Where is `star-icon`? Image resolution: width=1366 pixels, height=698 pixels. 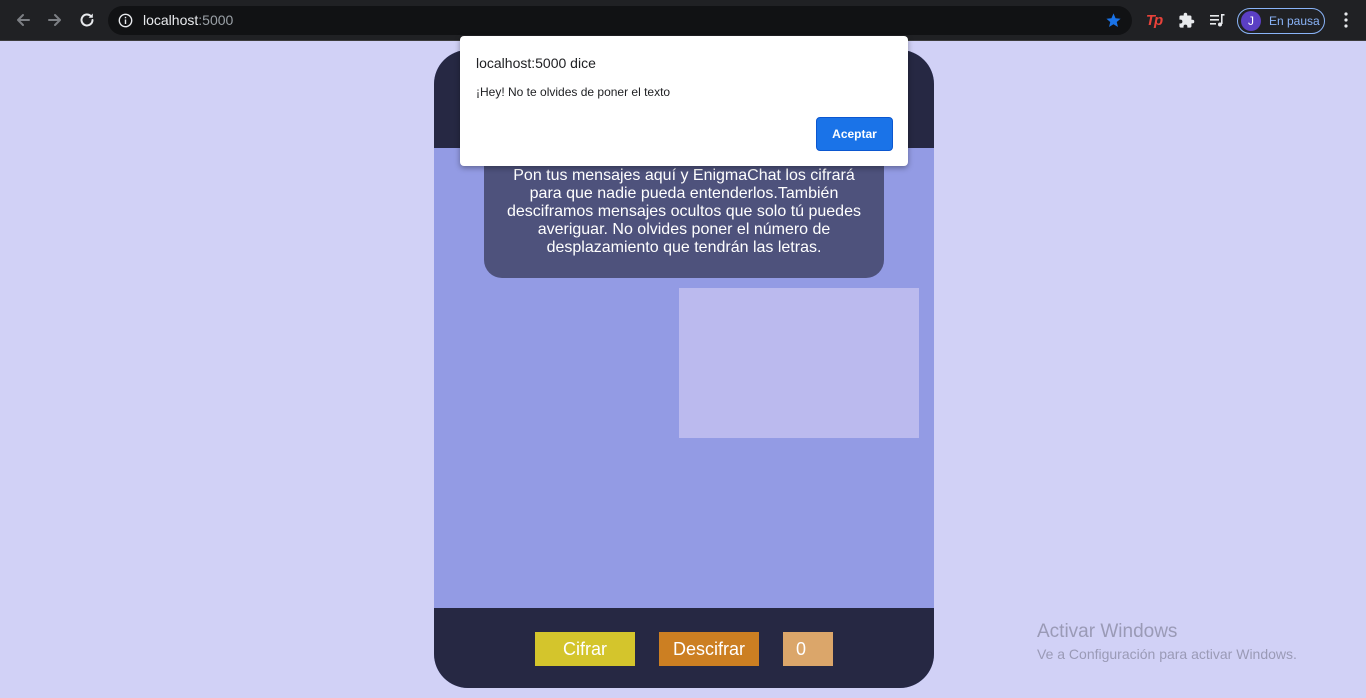 star-icon is located at coordinates (1113, 23).